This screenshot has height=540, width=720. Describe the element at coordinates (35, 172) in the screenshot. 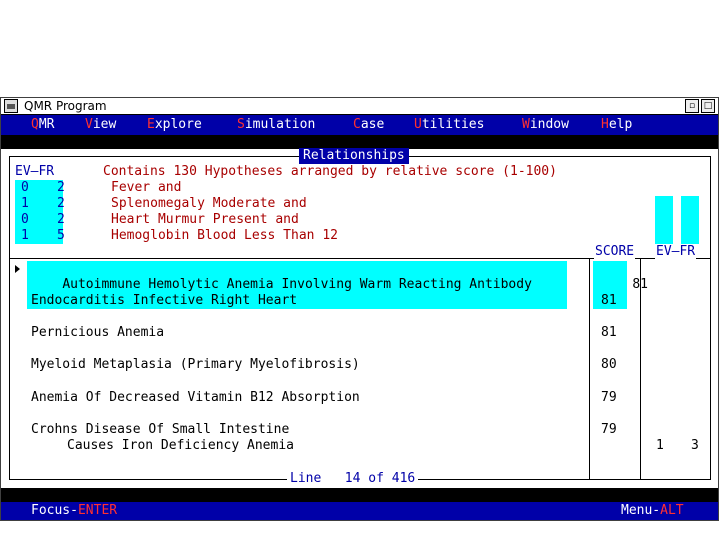

I see `ev-fr-header-left: EV—FR` at that location.